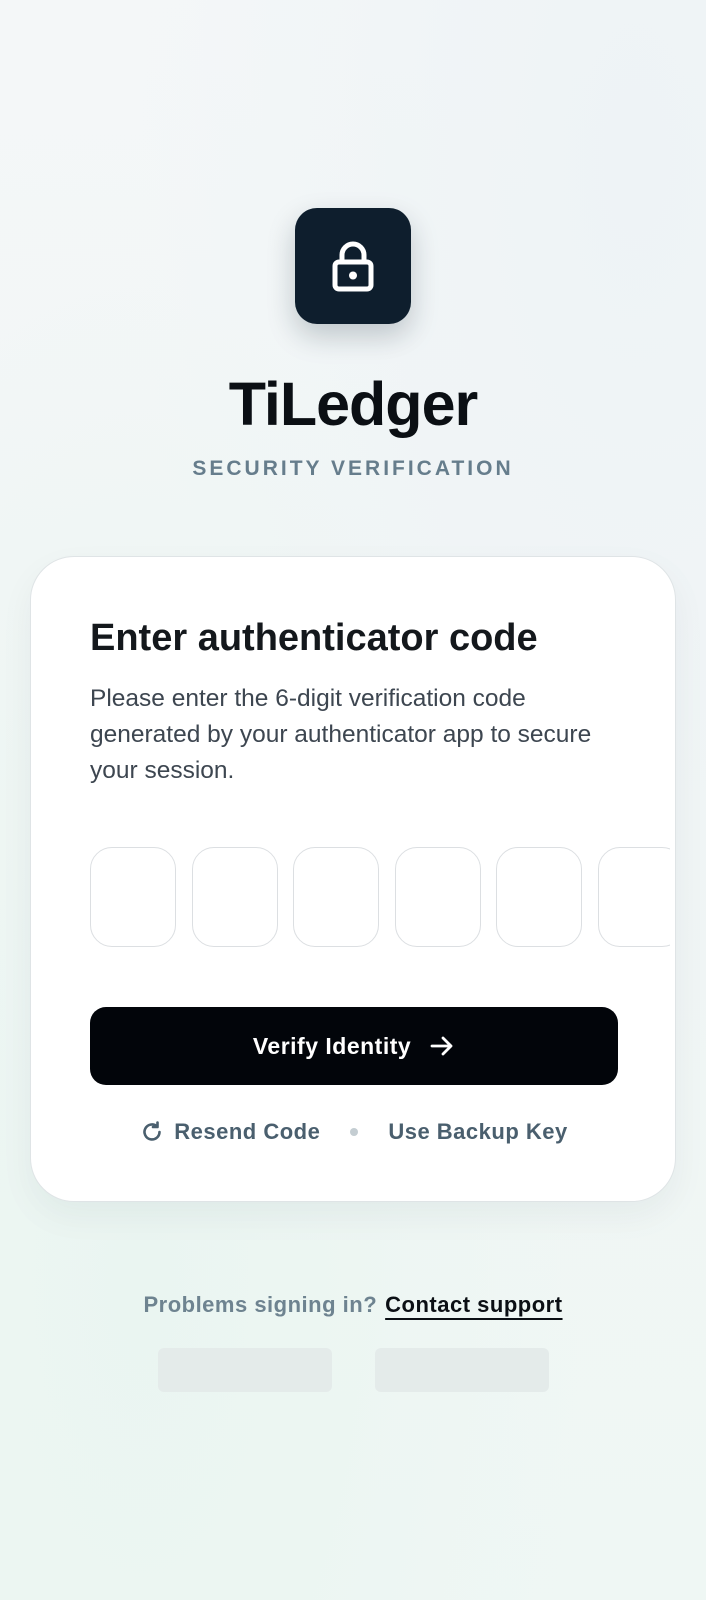 The image size is (706, 1600). I want to click on verify-identity-button: Verify Identity, so click(354, 1046).